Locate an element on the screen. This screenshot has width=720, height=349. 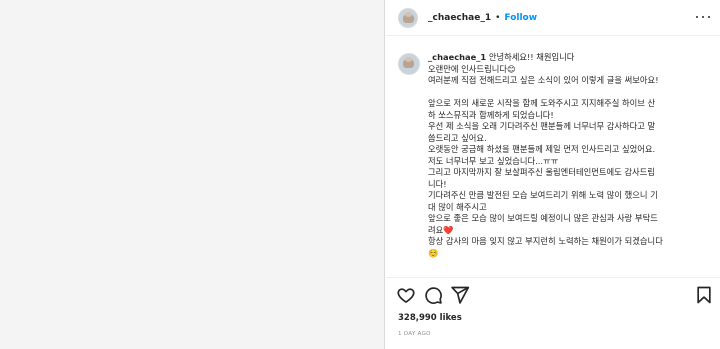
caption-line: 려요❤️ is located at coordinates (441, 229).